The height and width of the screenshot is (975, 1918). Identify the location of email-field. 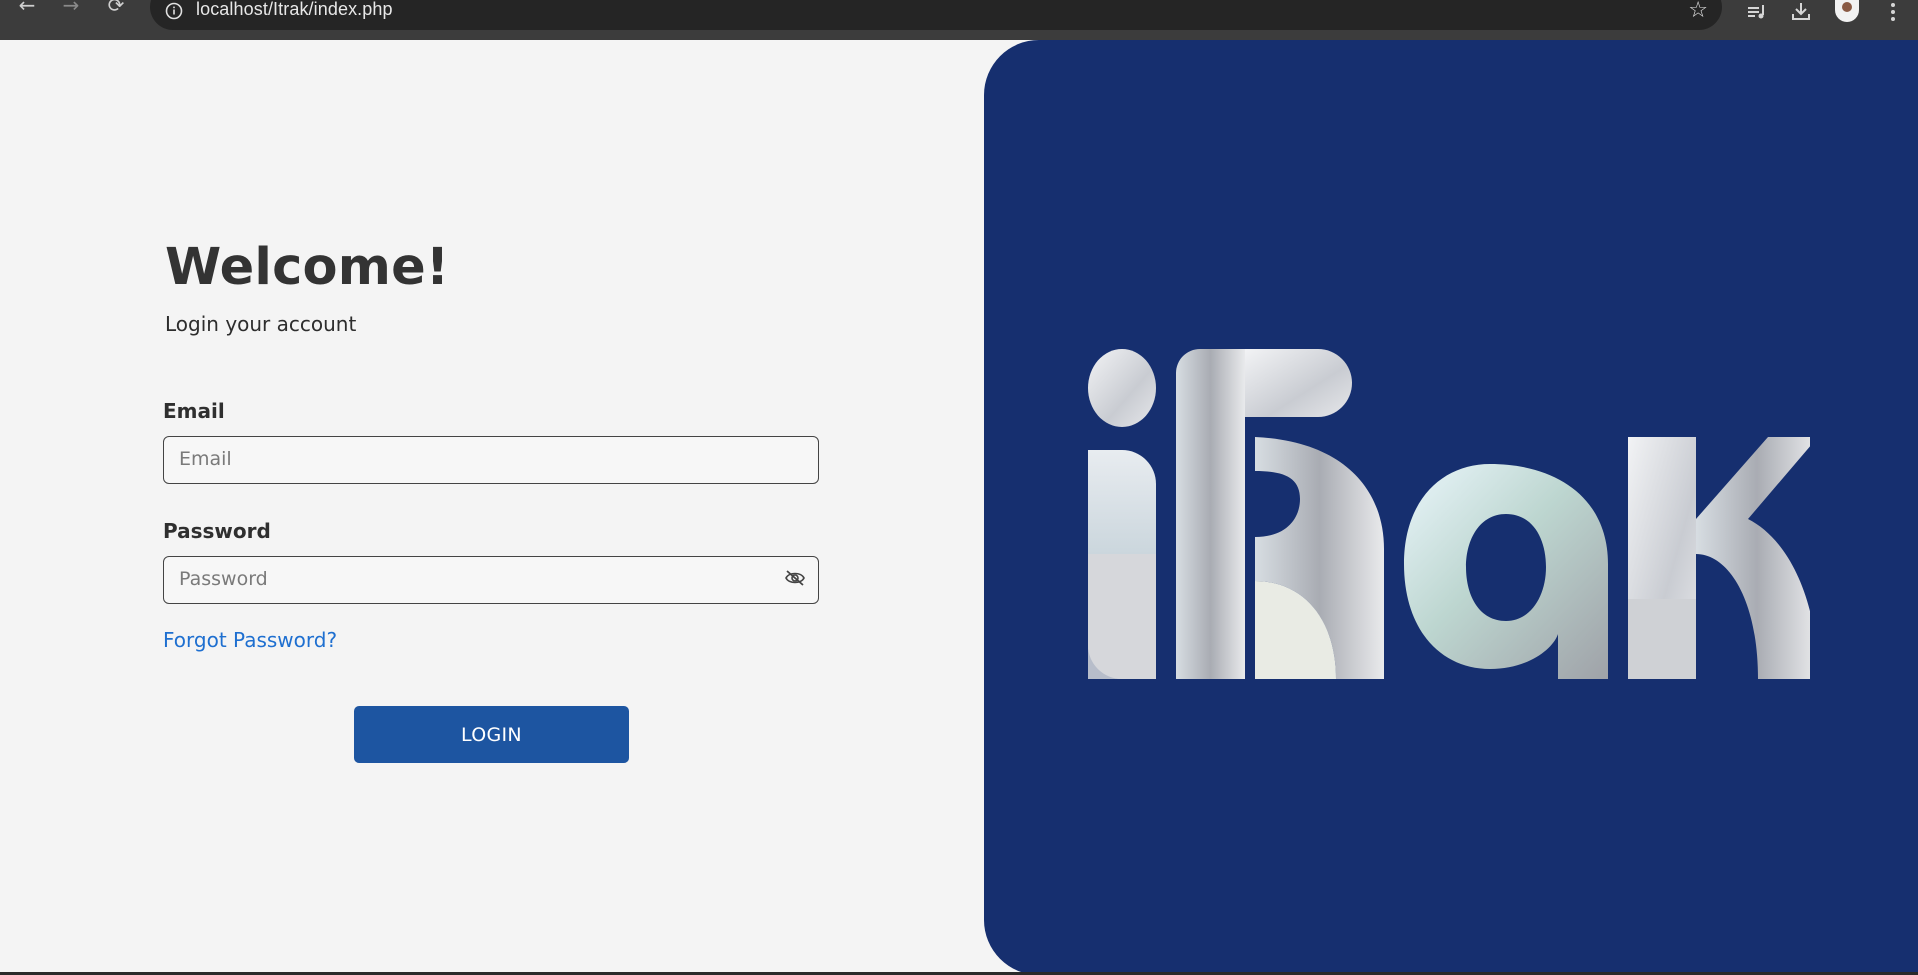
(461, 459).